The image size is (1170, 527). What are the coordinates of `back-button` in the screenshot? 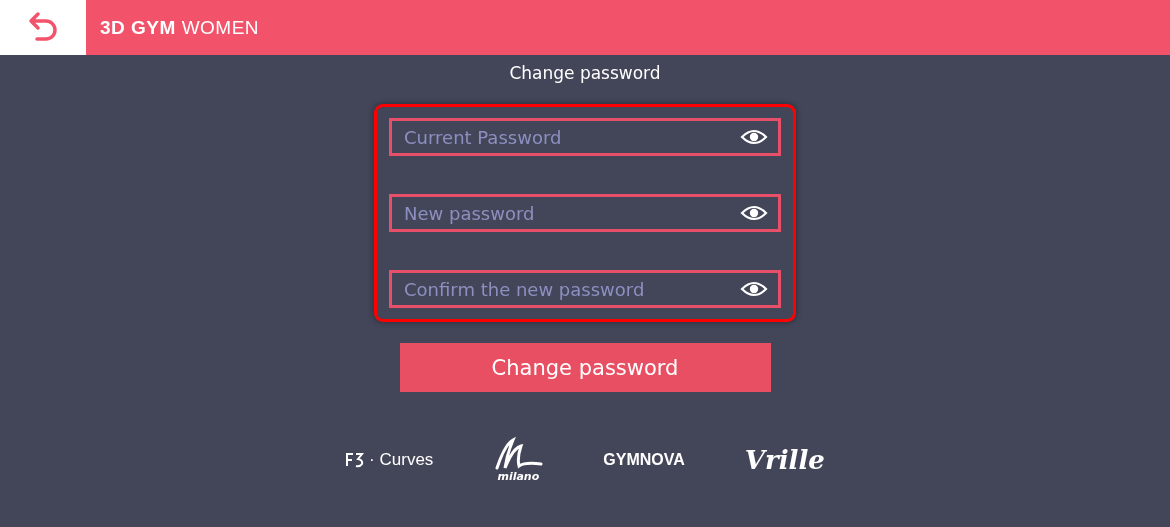 It's located at (43, 27).